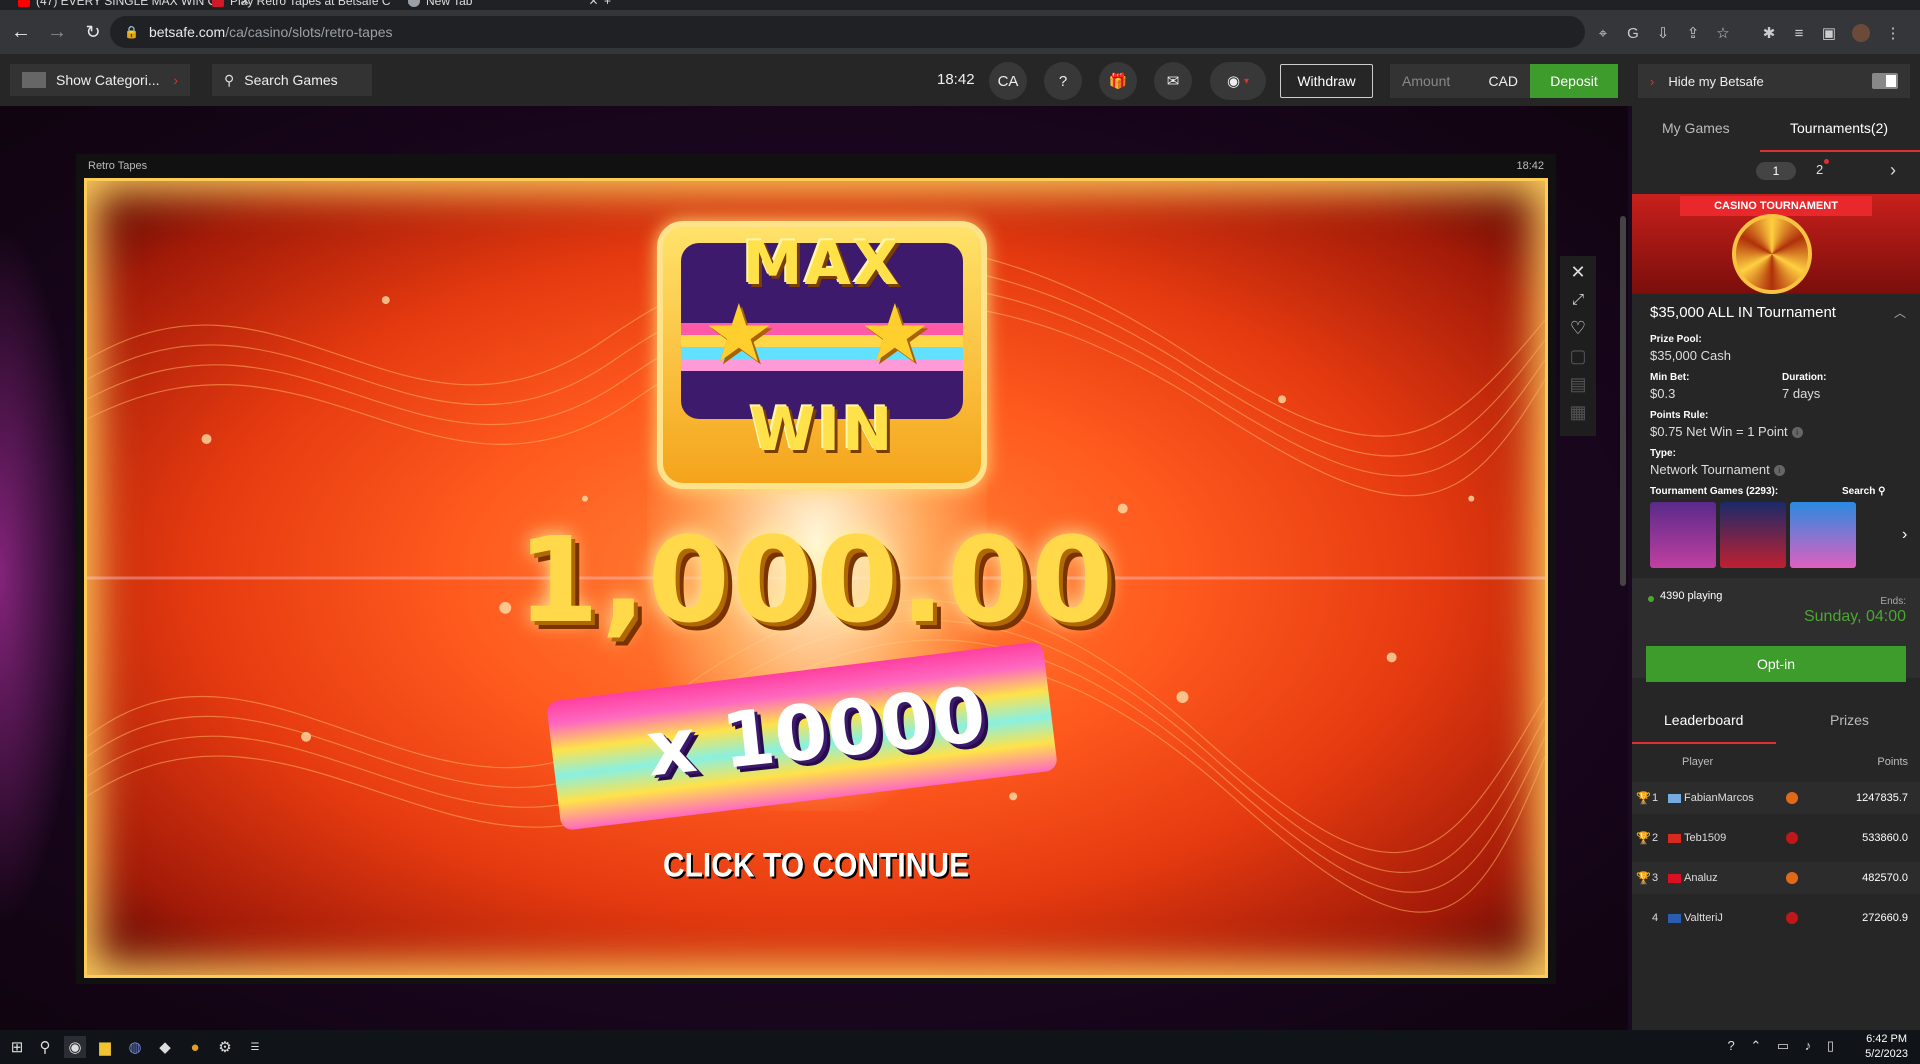 This screenshot has height=1064, width=1920. Describe the element at coordinates (1886, 1047) in the screenshot. I see `taskbar-clock: 6:42 PM 5/2/2023` at that location.